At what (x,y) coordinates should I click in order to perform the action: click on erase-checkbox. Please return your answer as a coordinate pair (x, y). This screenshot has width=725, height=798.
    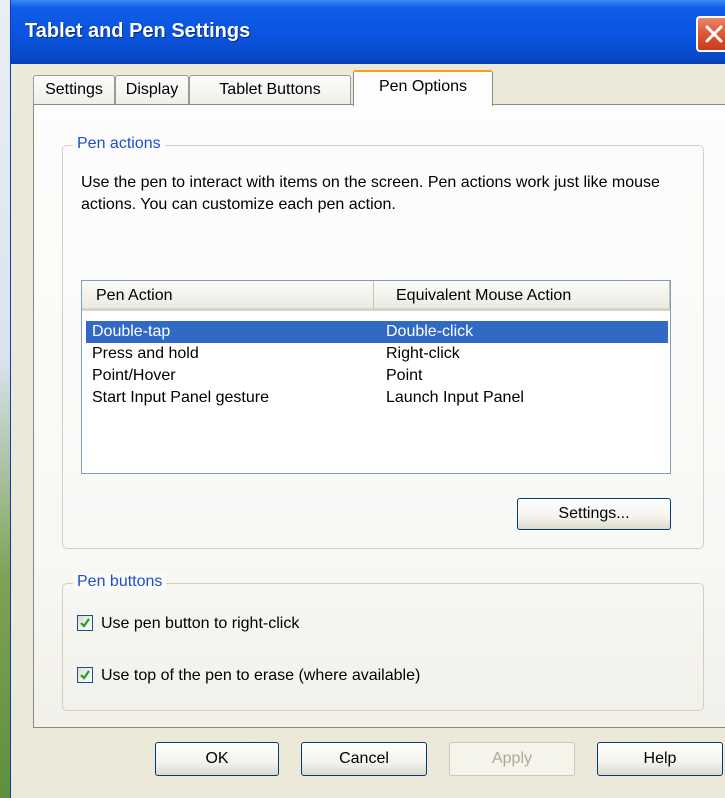
    Looking at the image, I should click on (85, 675).